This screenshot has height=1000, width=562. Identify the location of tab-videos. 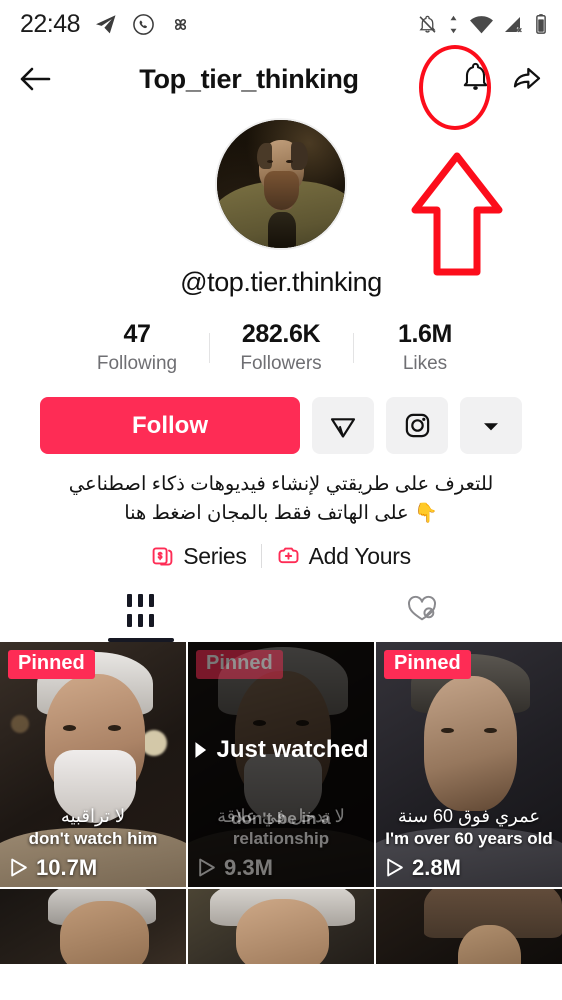
(140, 615).